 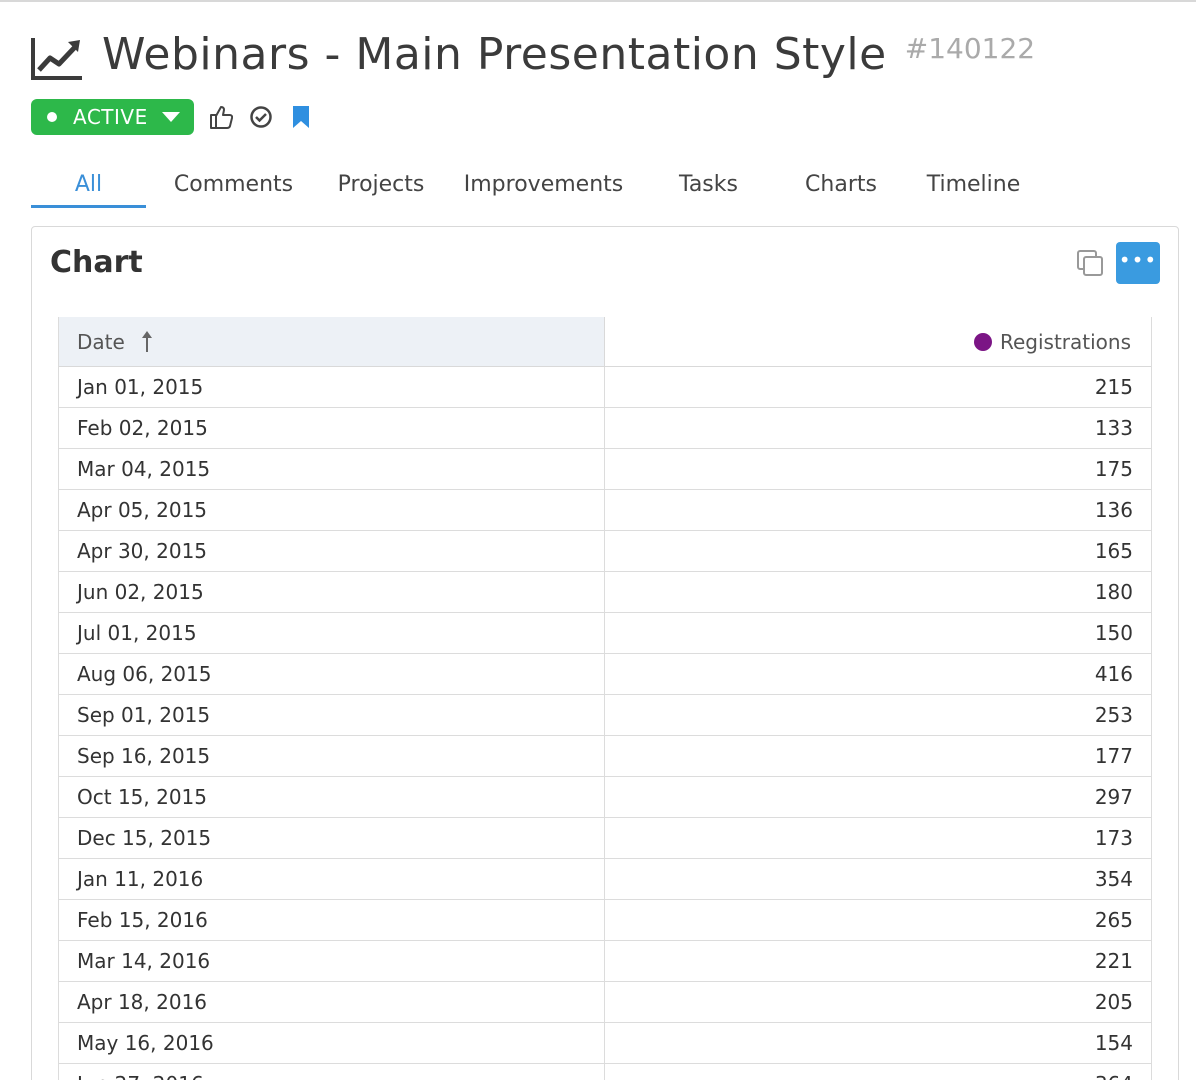 What do you see at coordinates (332, 341) in the screenshot?
I see `column-header-date: Date` at bounding box center [332, 341].